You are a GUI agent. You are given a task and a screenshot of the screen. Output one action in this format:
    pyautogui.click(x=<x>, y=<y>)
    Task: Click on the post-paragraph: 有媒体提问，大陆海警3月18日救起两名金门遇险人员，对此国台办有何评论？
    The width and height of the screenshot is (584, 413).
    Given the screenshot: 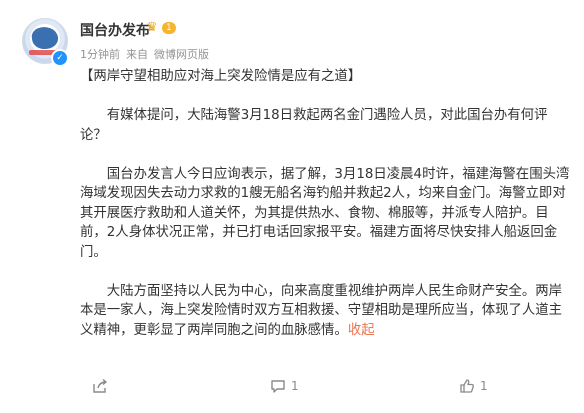 What is the action you would take?
    pyautogui.click(x=314, y=125)
    